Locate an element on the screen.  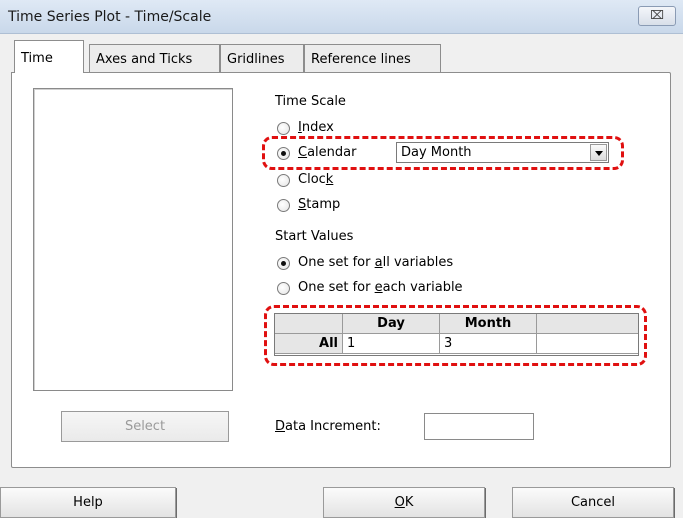
grid-highlight is located at coordinates (455, 335).